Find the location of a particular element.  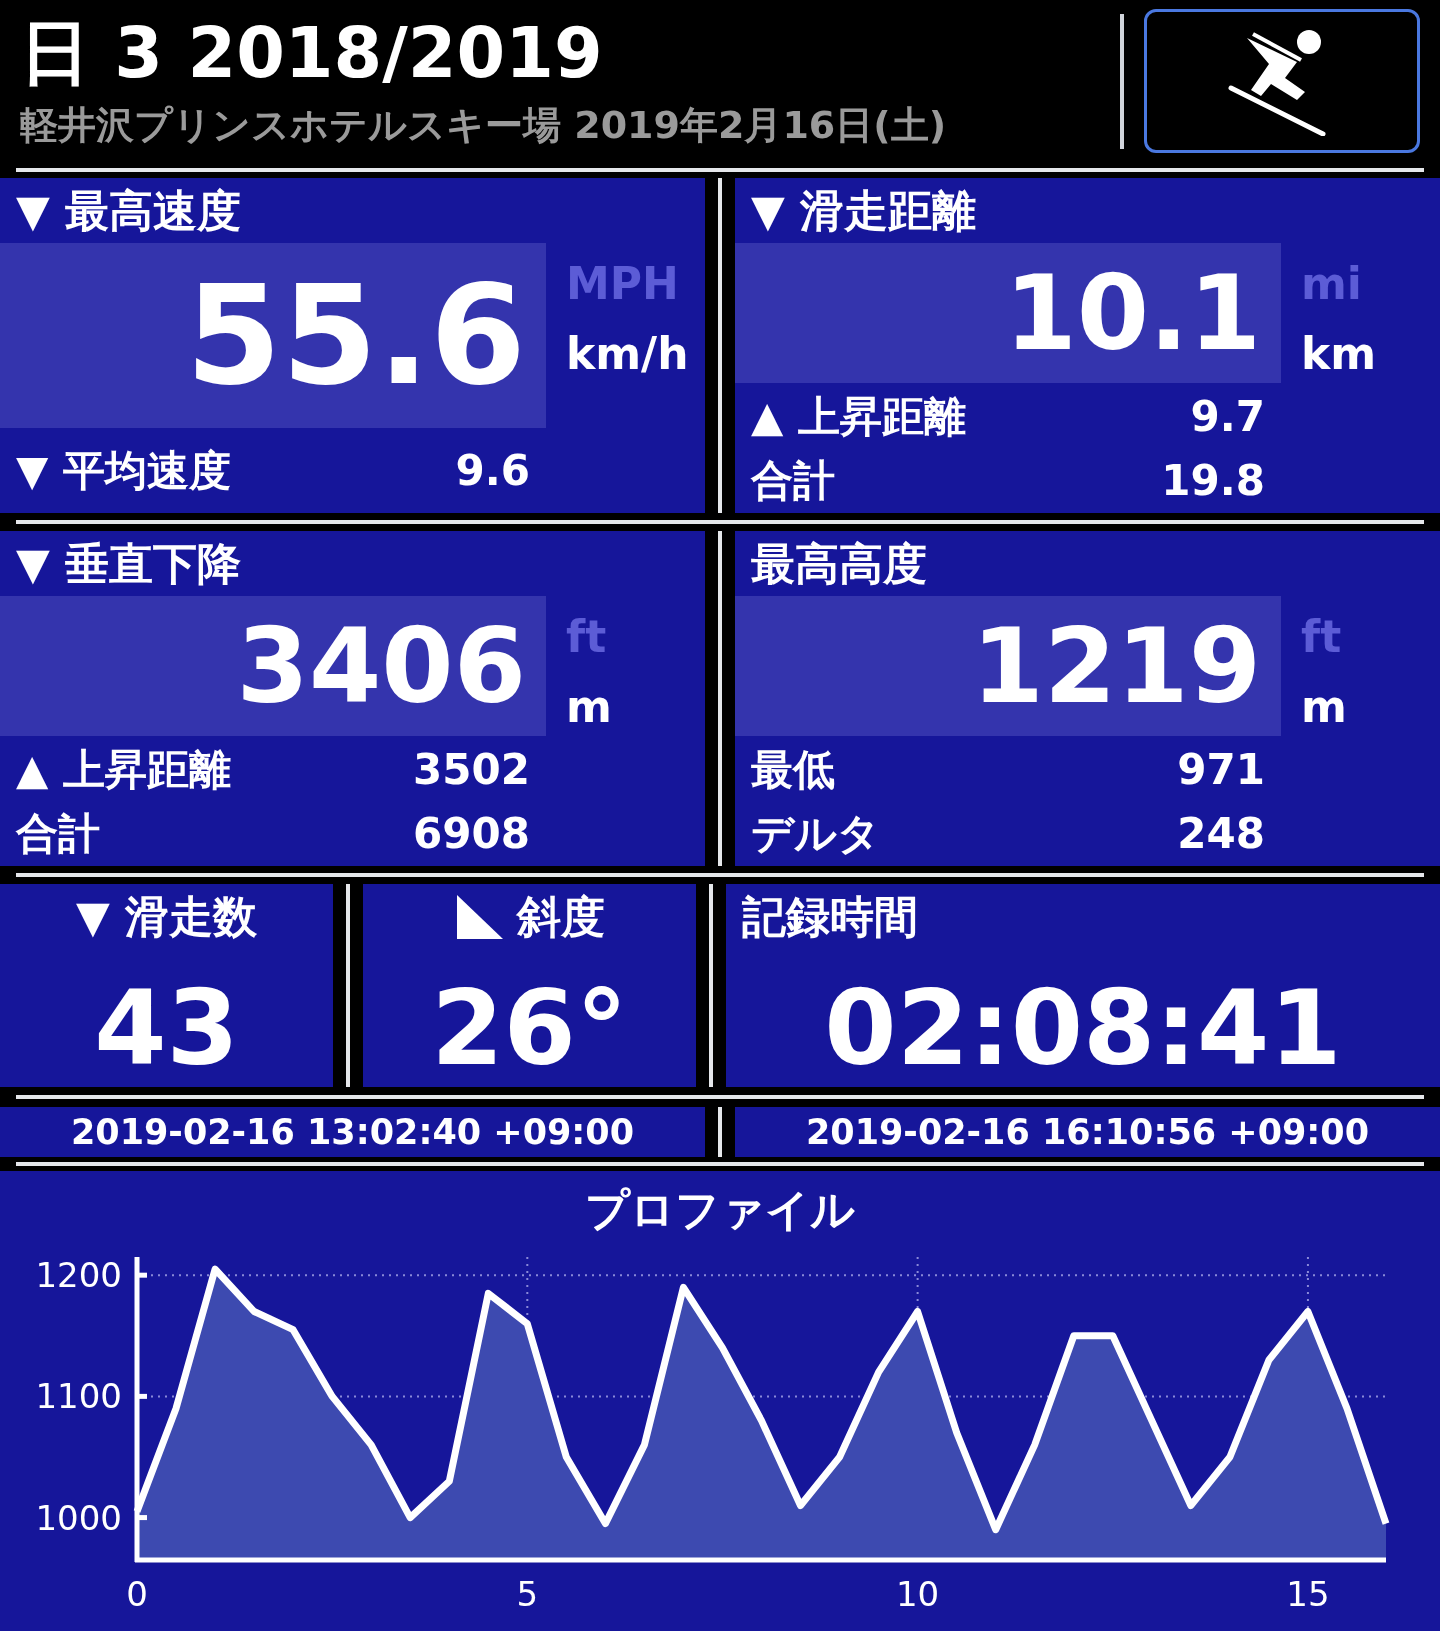

unit-option: km/h is located at coordinates (627, 354).